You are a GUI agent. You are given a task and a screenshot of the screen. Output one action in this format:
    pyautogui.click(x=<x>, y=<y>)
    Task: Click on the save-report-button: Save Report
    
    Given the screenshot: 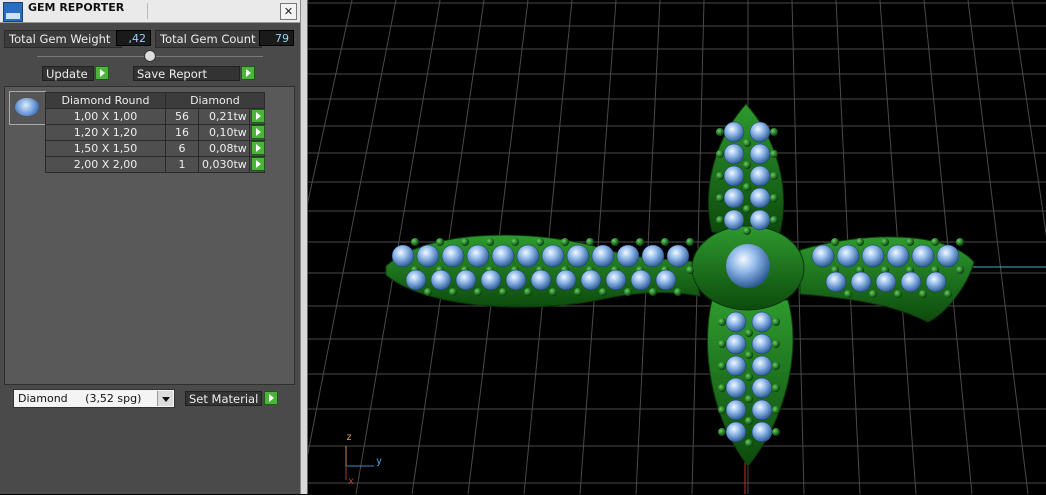 What is the action you would take?
    pyautogui.click(x=186, y=73)
    